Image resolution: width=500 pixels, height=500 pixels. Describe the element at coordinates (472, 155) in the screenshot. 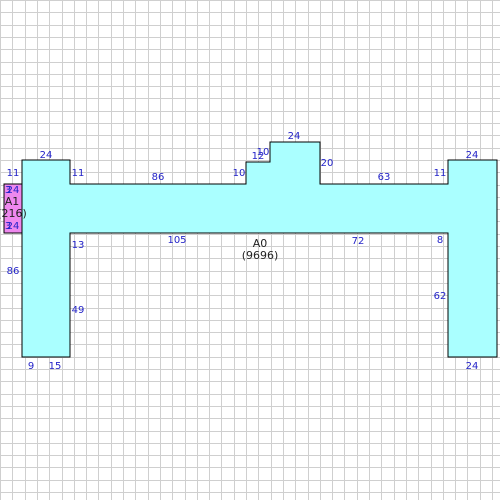

I see `dim-top-right-24: 24` at that location.